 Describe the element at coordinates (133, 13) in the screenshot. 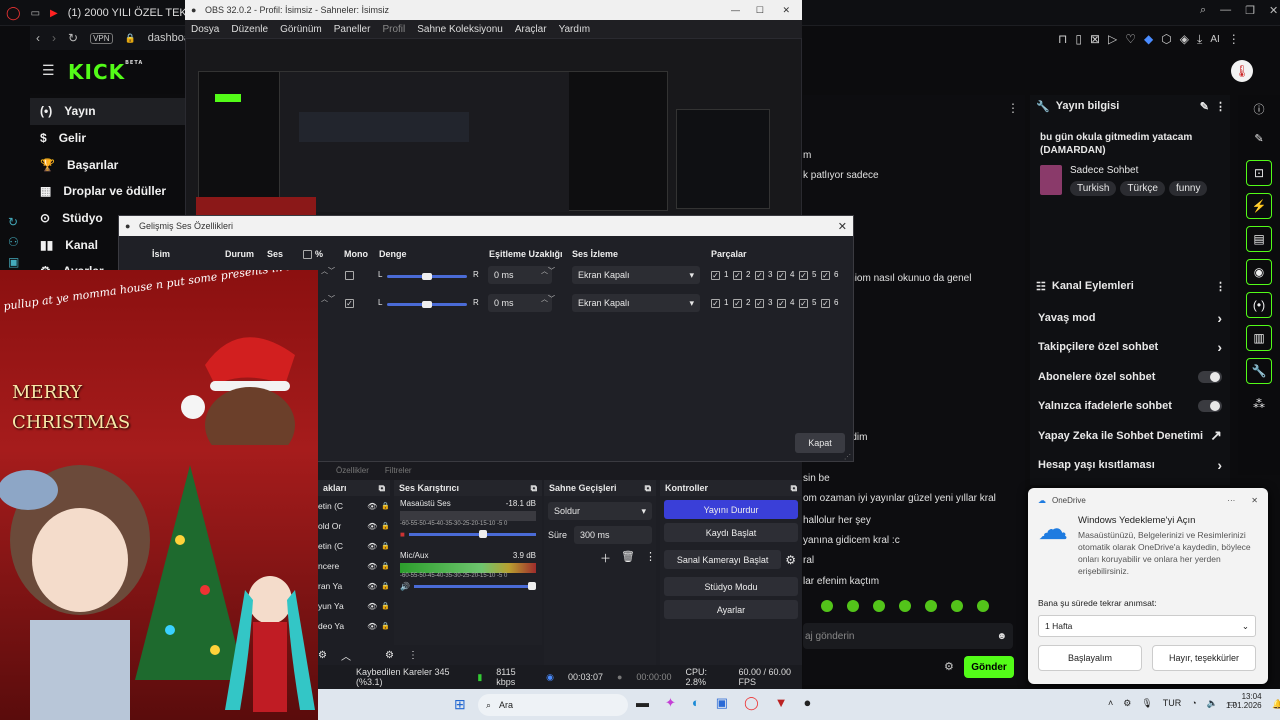

I see `browser-tab-title: (1) 2000 YILI ÖZEL TEKİN` at that location.